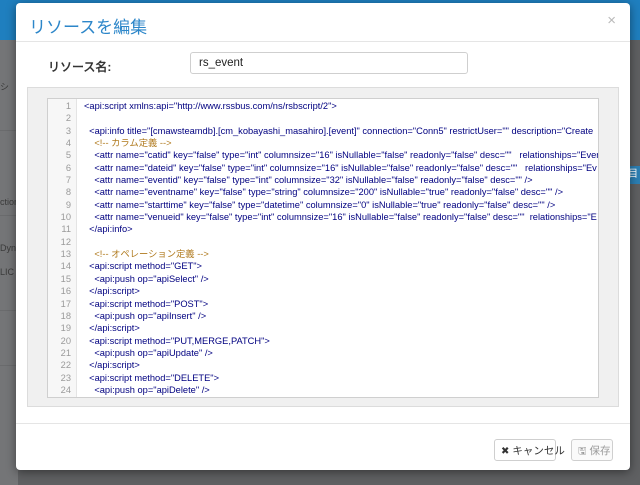  I want to click on code-text: <api:script method="PUT,MERGE,PATCH">, so click(177, 340).